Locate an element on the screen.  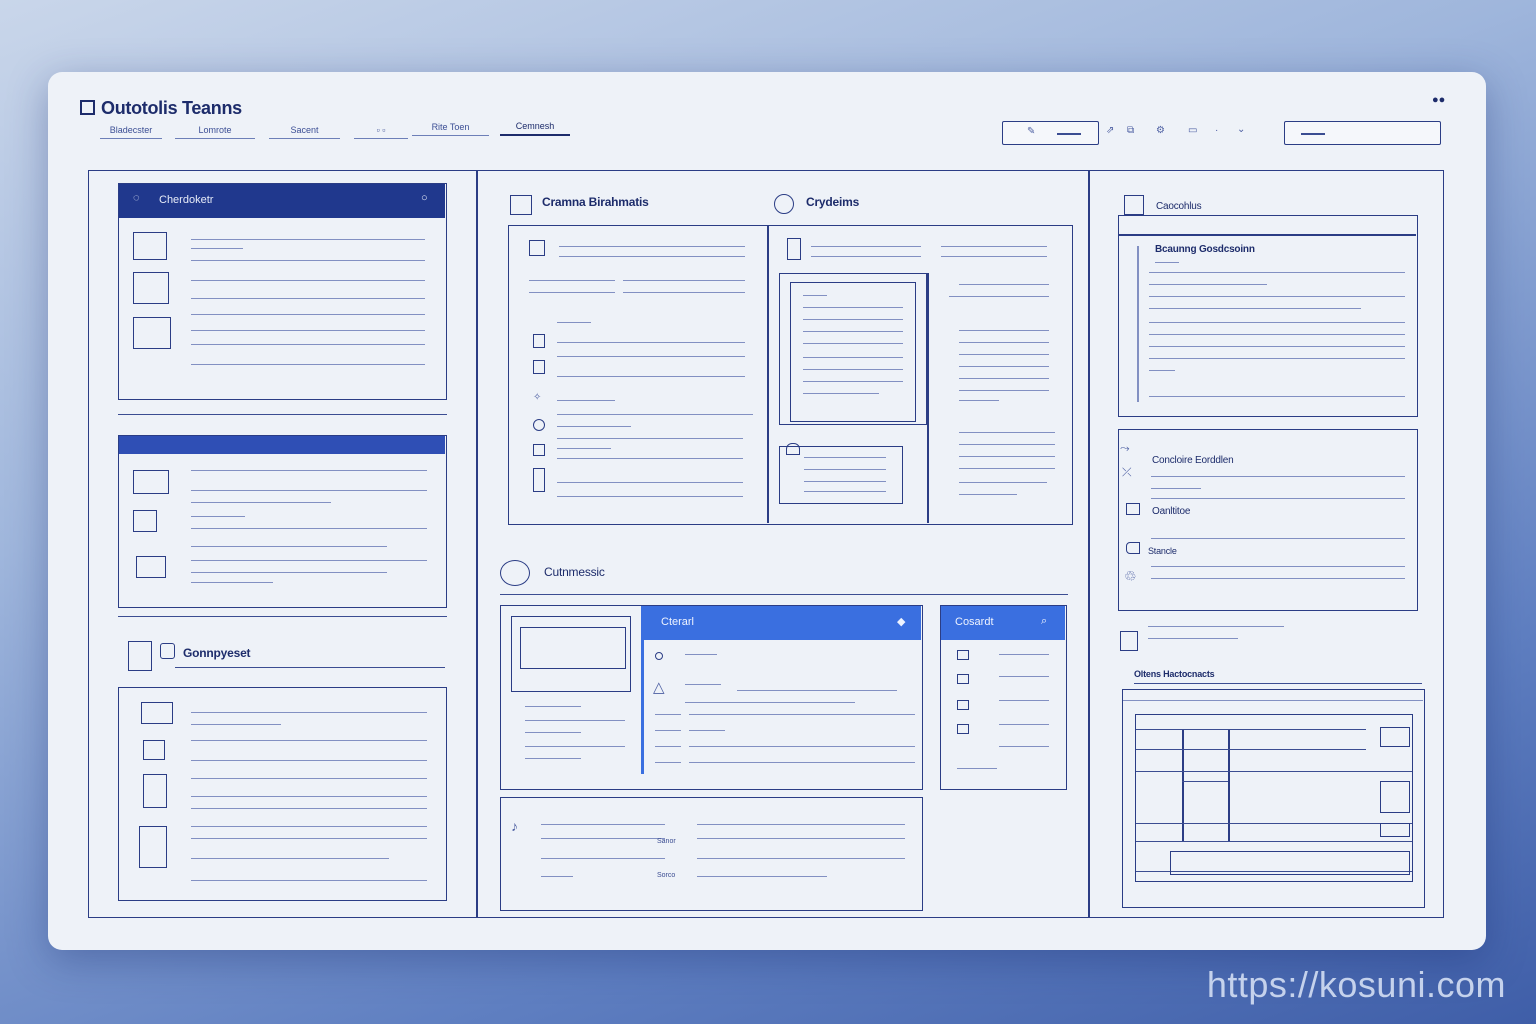
window-icon is located at coordinates (157, 713).